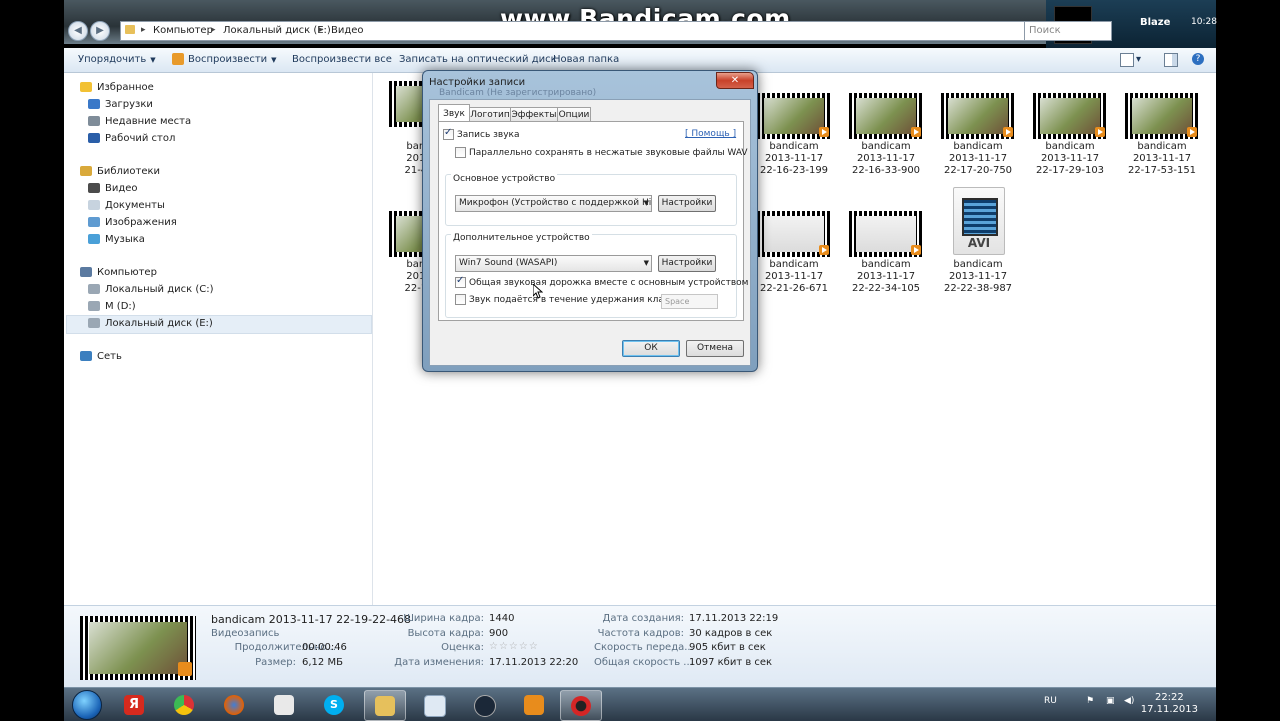 The image size is (1280, 721). I want to click on list-item: bandicam 2013-11-17 22-16-33-900, so click(886, 159).